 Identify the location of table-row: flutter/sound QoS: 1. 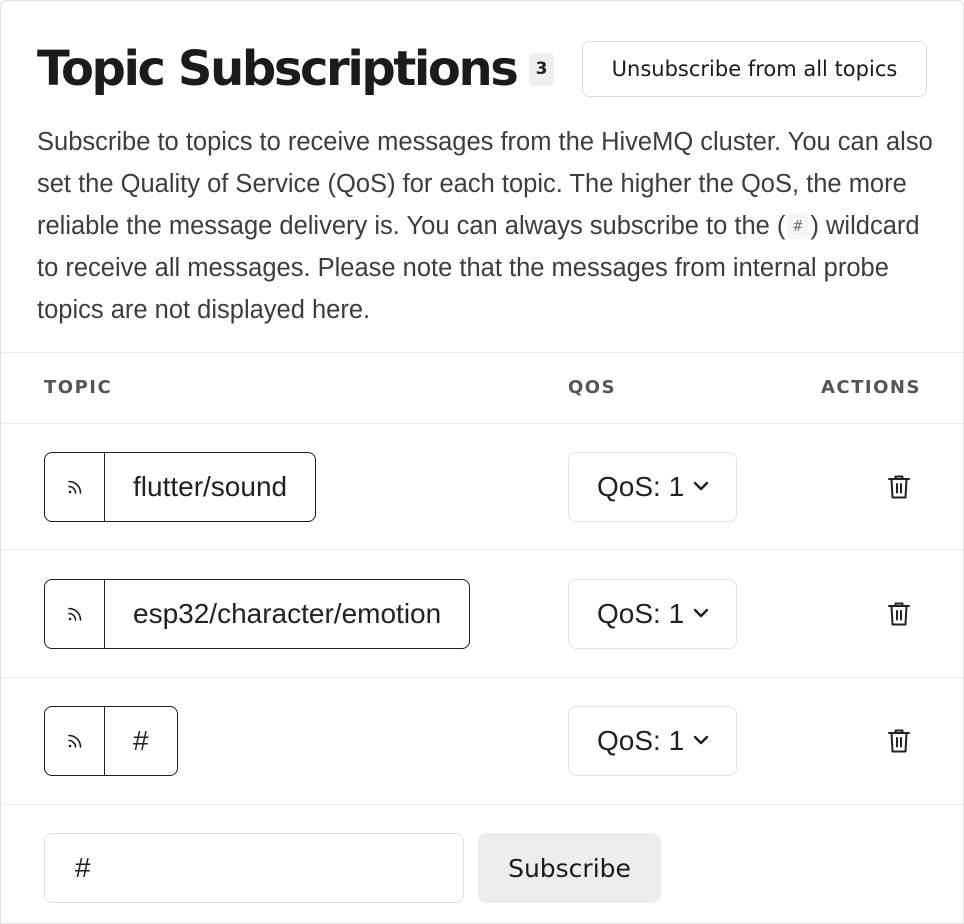
(482, 487).